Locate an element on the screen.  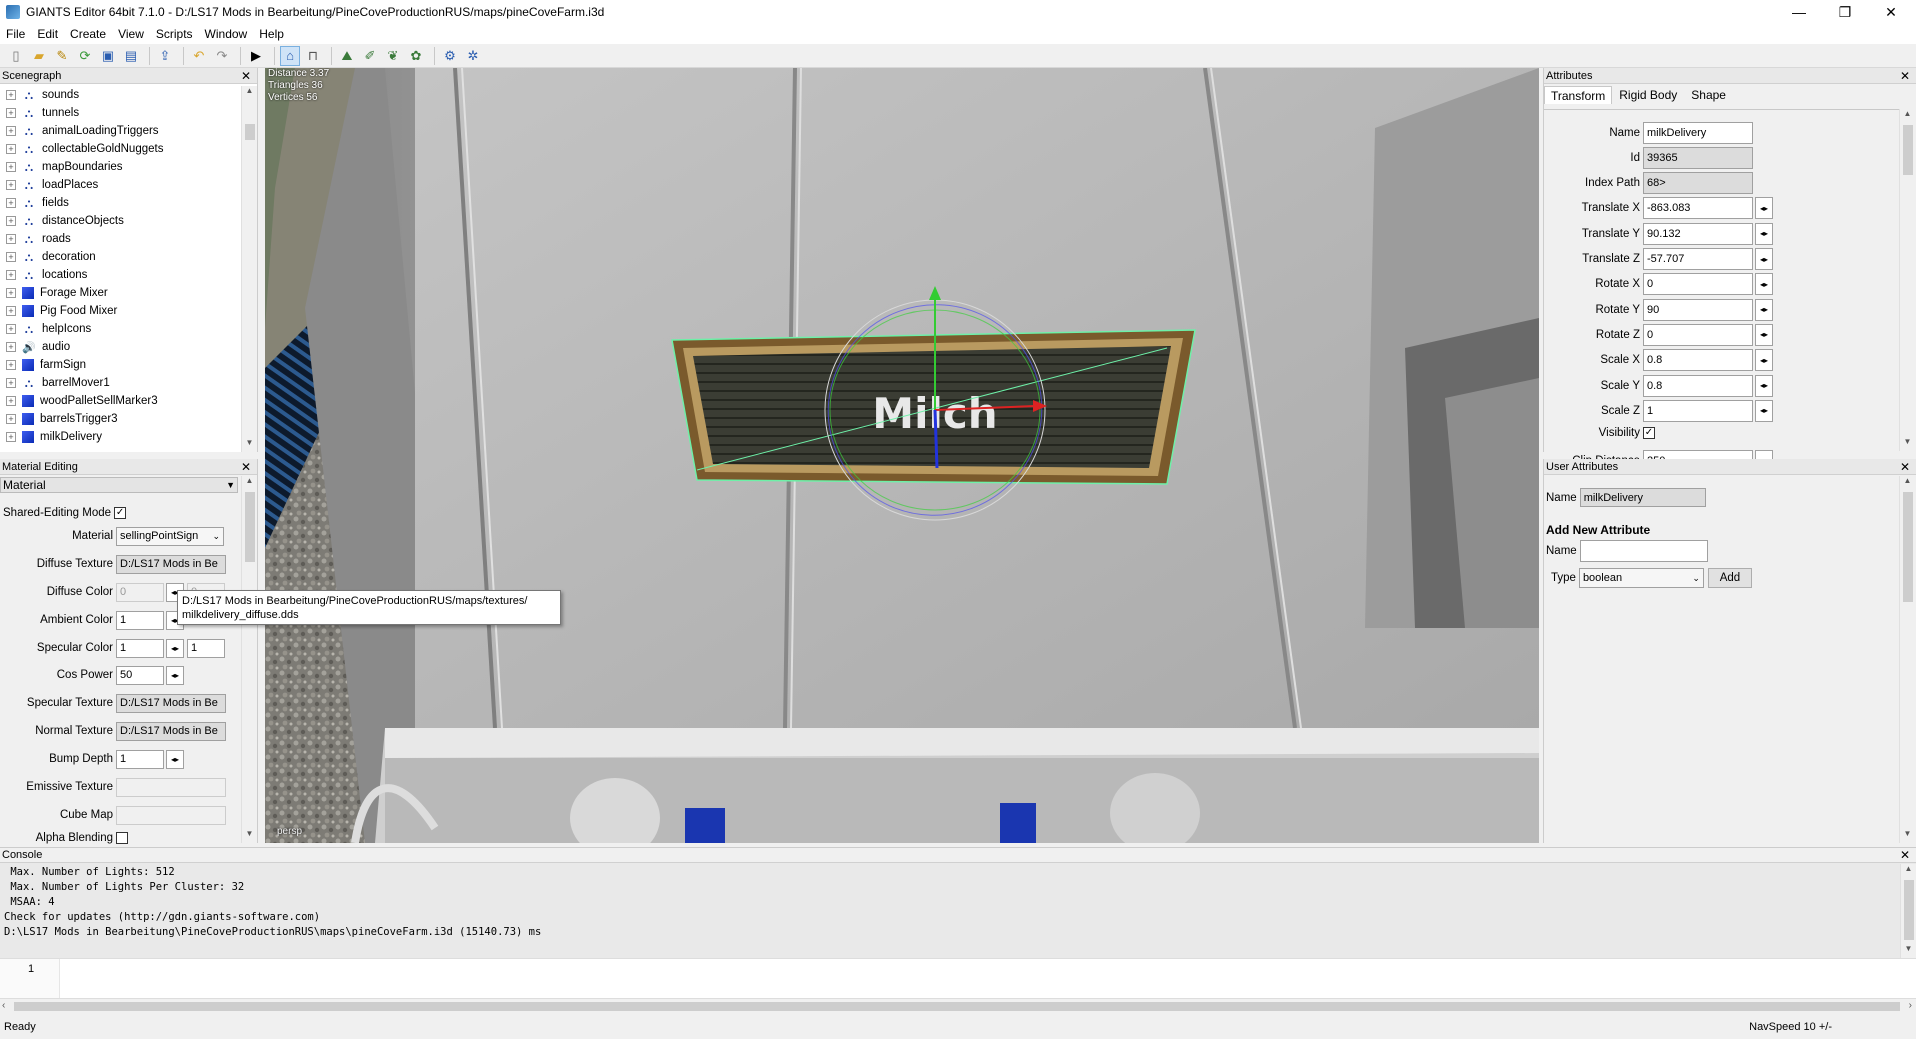
open-file-icon: ▰ is located at coordinates (39, 56).